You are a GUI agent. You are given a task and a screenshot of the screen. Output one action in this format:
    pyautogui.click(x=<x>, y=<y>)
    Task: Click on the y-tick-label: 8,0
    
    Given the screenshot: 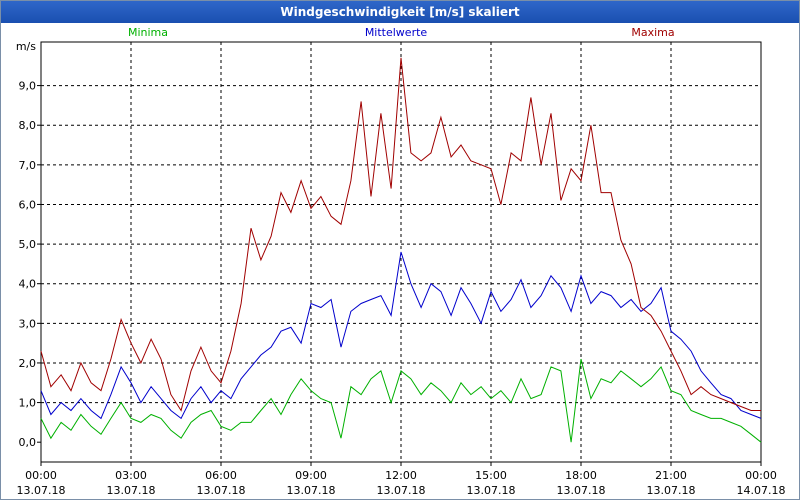 What is the action you would take?
    pyautogui.click(x=28, y=125)
    